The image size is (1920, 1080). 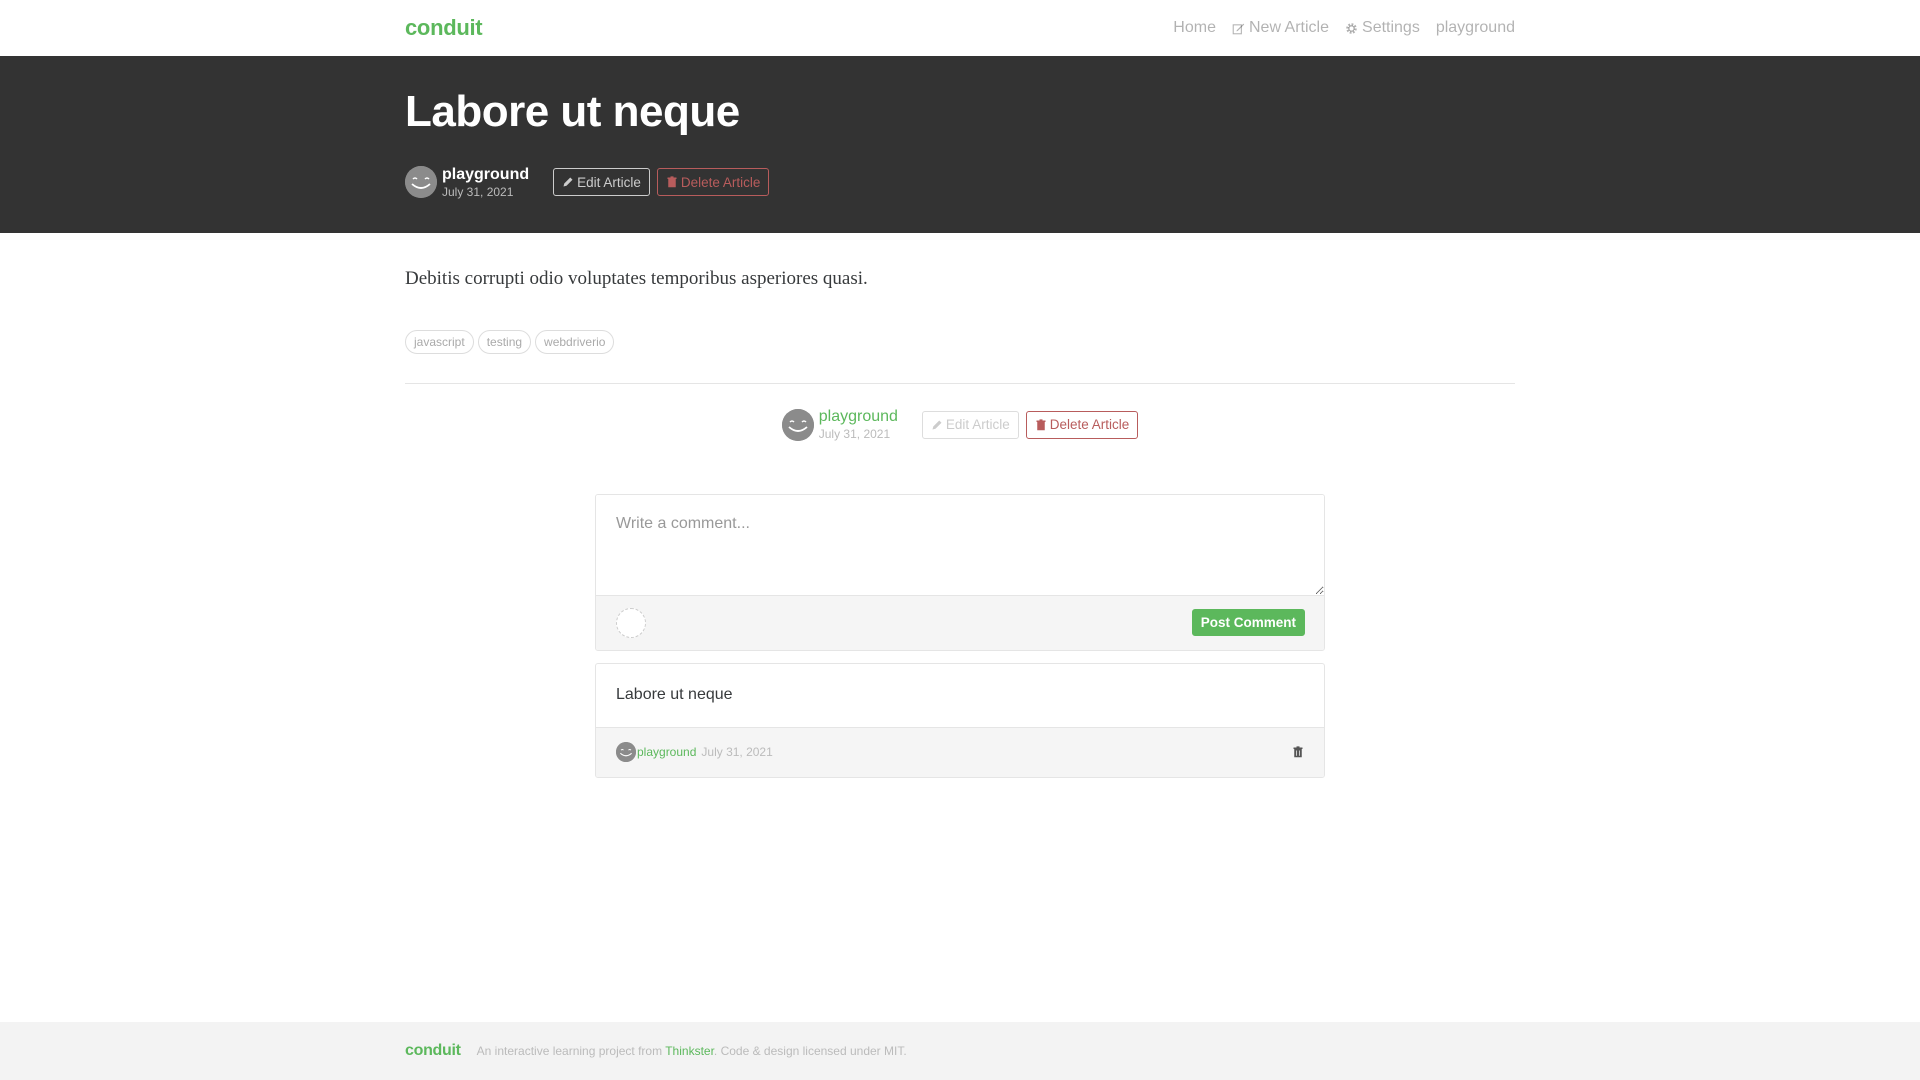 I want to click on comment-footer: playground July 31, 2021, so click(x=960, y=751).